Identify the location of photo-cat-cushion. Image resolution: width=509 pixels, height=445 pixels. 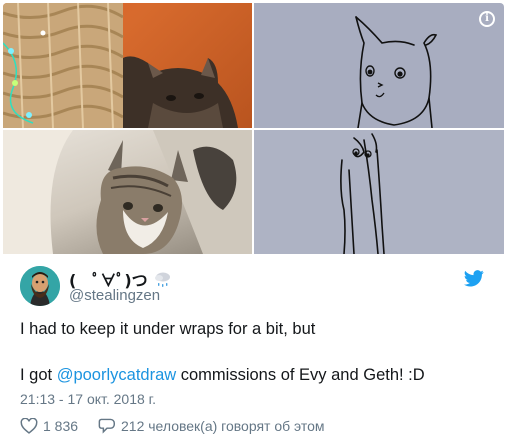
(127, 192).